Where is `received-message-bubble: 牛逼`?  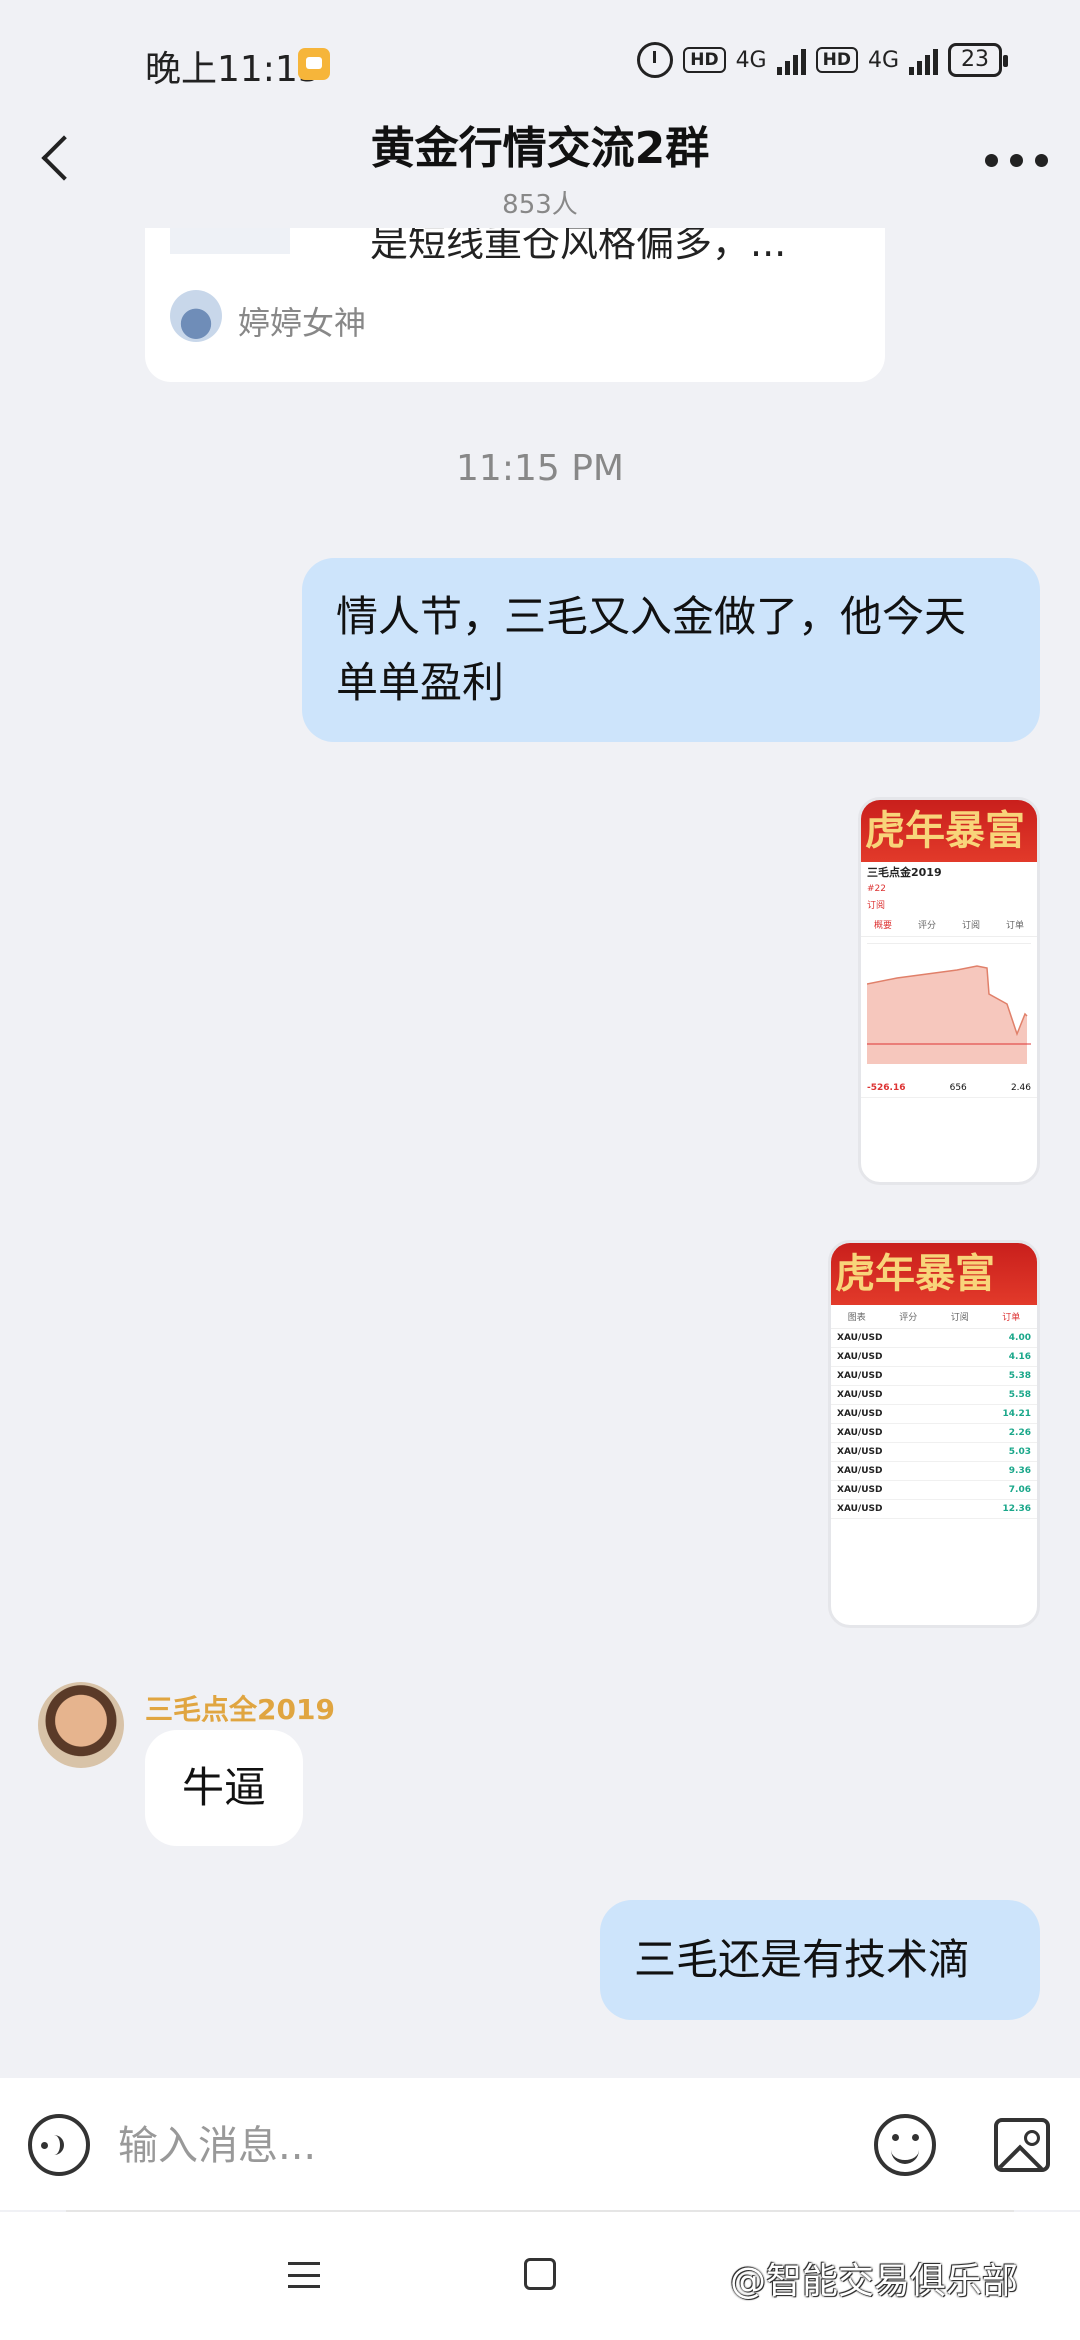 received-message-bubble: 牛逼 is located at coordinates (224, 1788).